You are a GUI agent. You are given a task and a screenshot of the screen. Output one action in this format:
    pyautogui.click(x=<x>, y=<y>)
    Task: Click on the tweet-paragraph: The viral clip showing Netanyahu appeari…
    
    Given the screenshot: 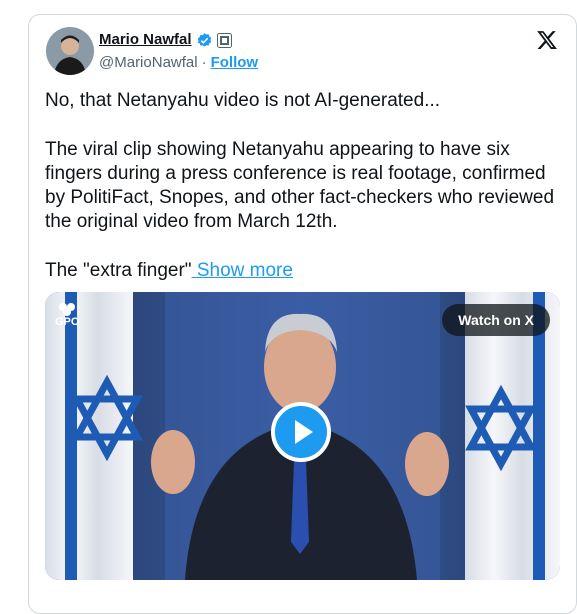 What is the action you would take?
    pyautogui.click(x=300, y=185)
    